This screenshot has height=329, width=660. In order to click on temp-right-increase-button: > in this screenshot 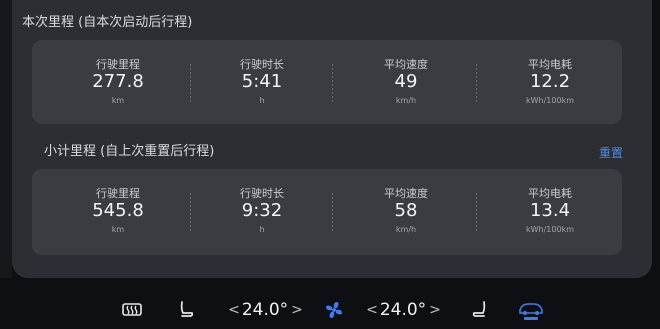, I will do `click(435, 309)`.